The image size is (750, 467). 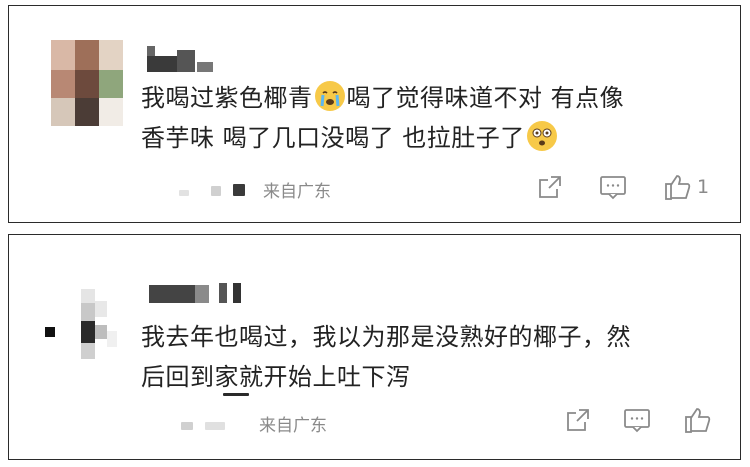 I want to click on like-button, so click(x=698, y=420).